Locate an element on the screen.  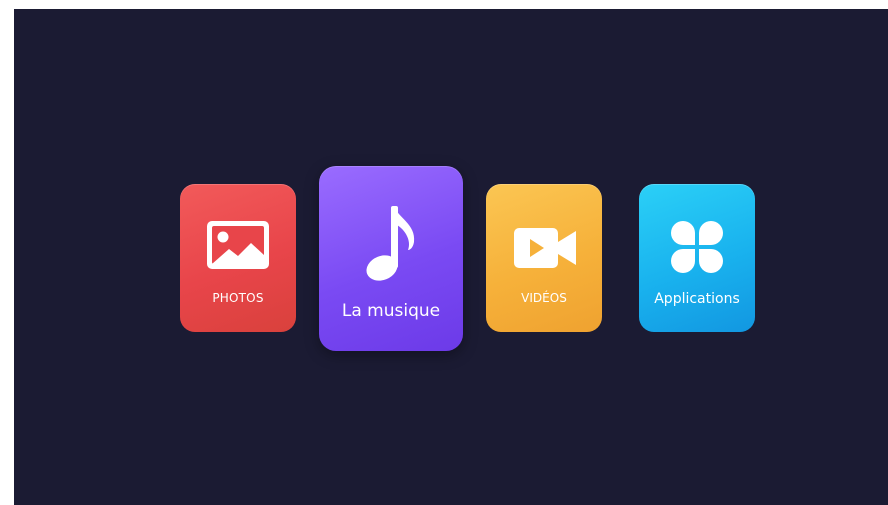
music-note-icon is located at coordinates (390, 243).